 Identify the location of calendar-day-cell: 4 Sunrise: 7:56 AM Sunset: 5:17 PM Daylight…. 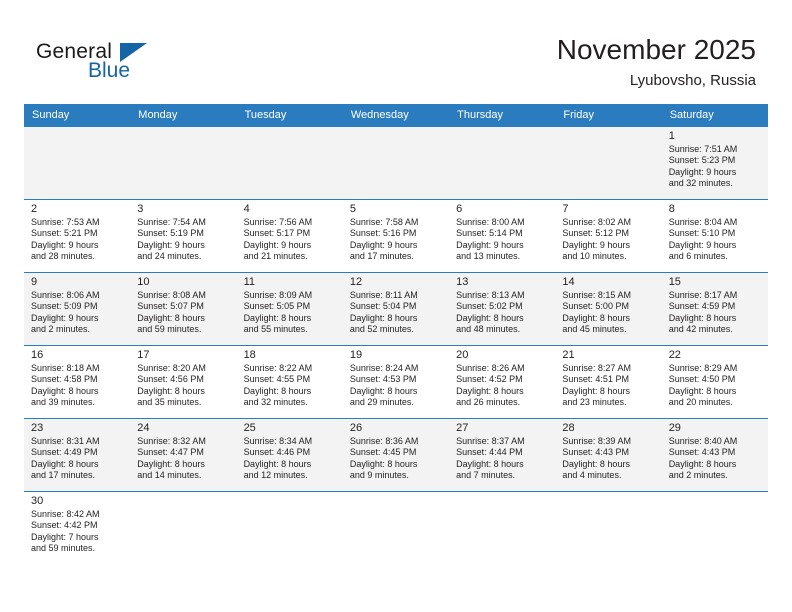
(289, 236).